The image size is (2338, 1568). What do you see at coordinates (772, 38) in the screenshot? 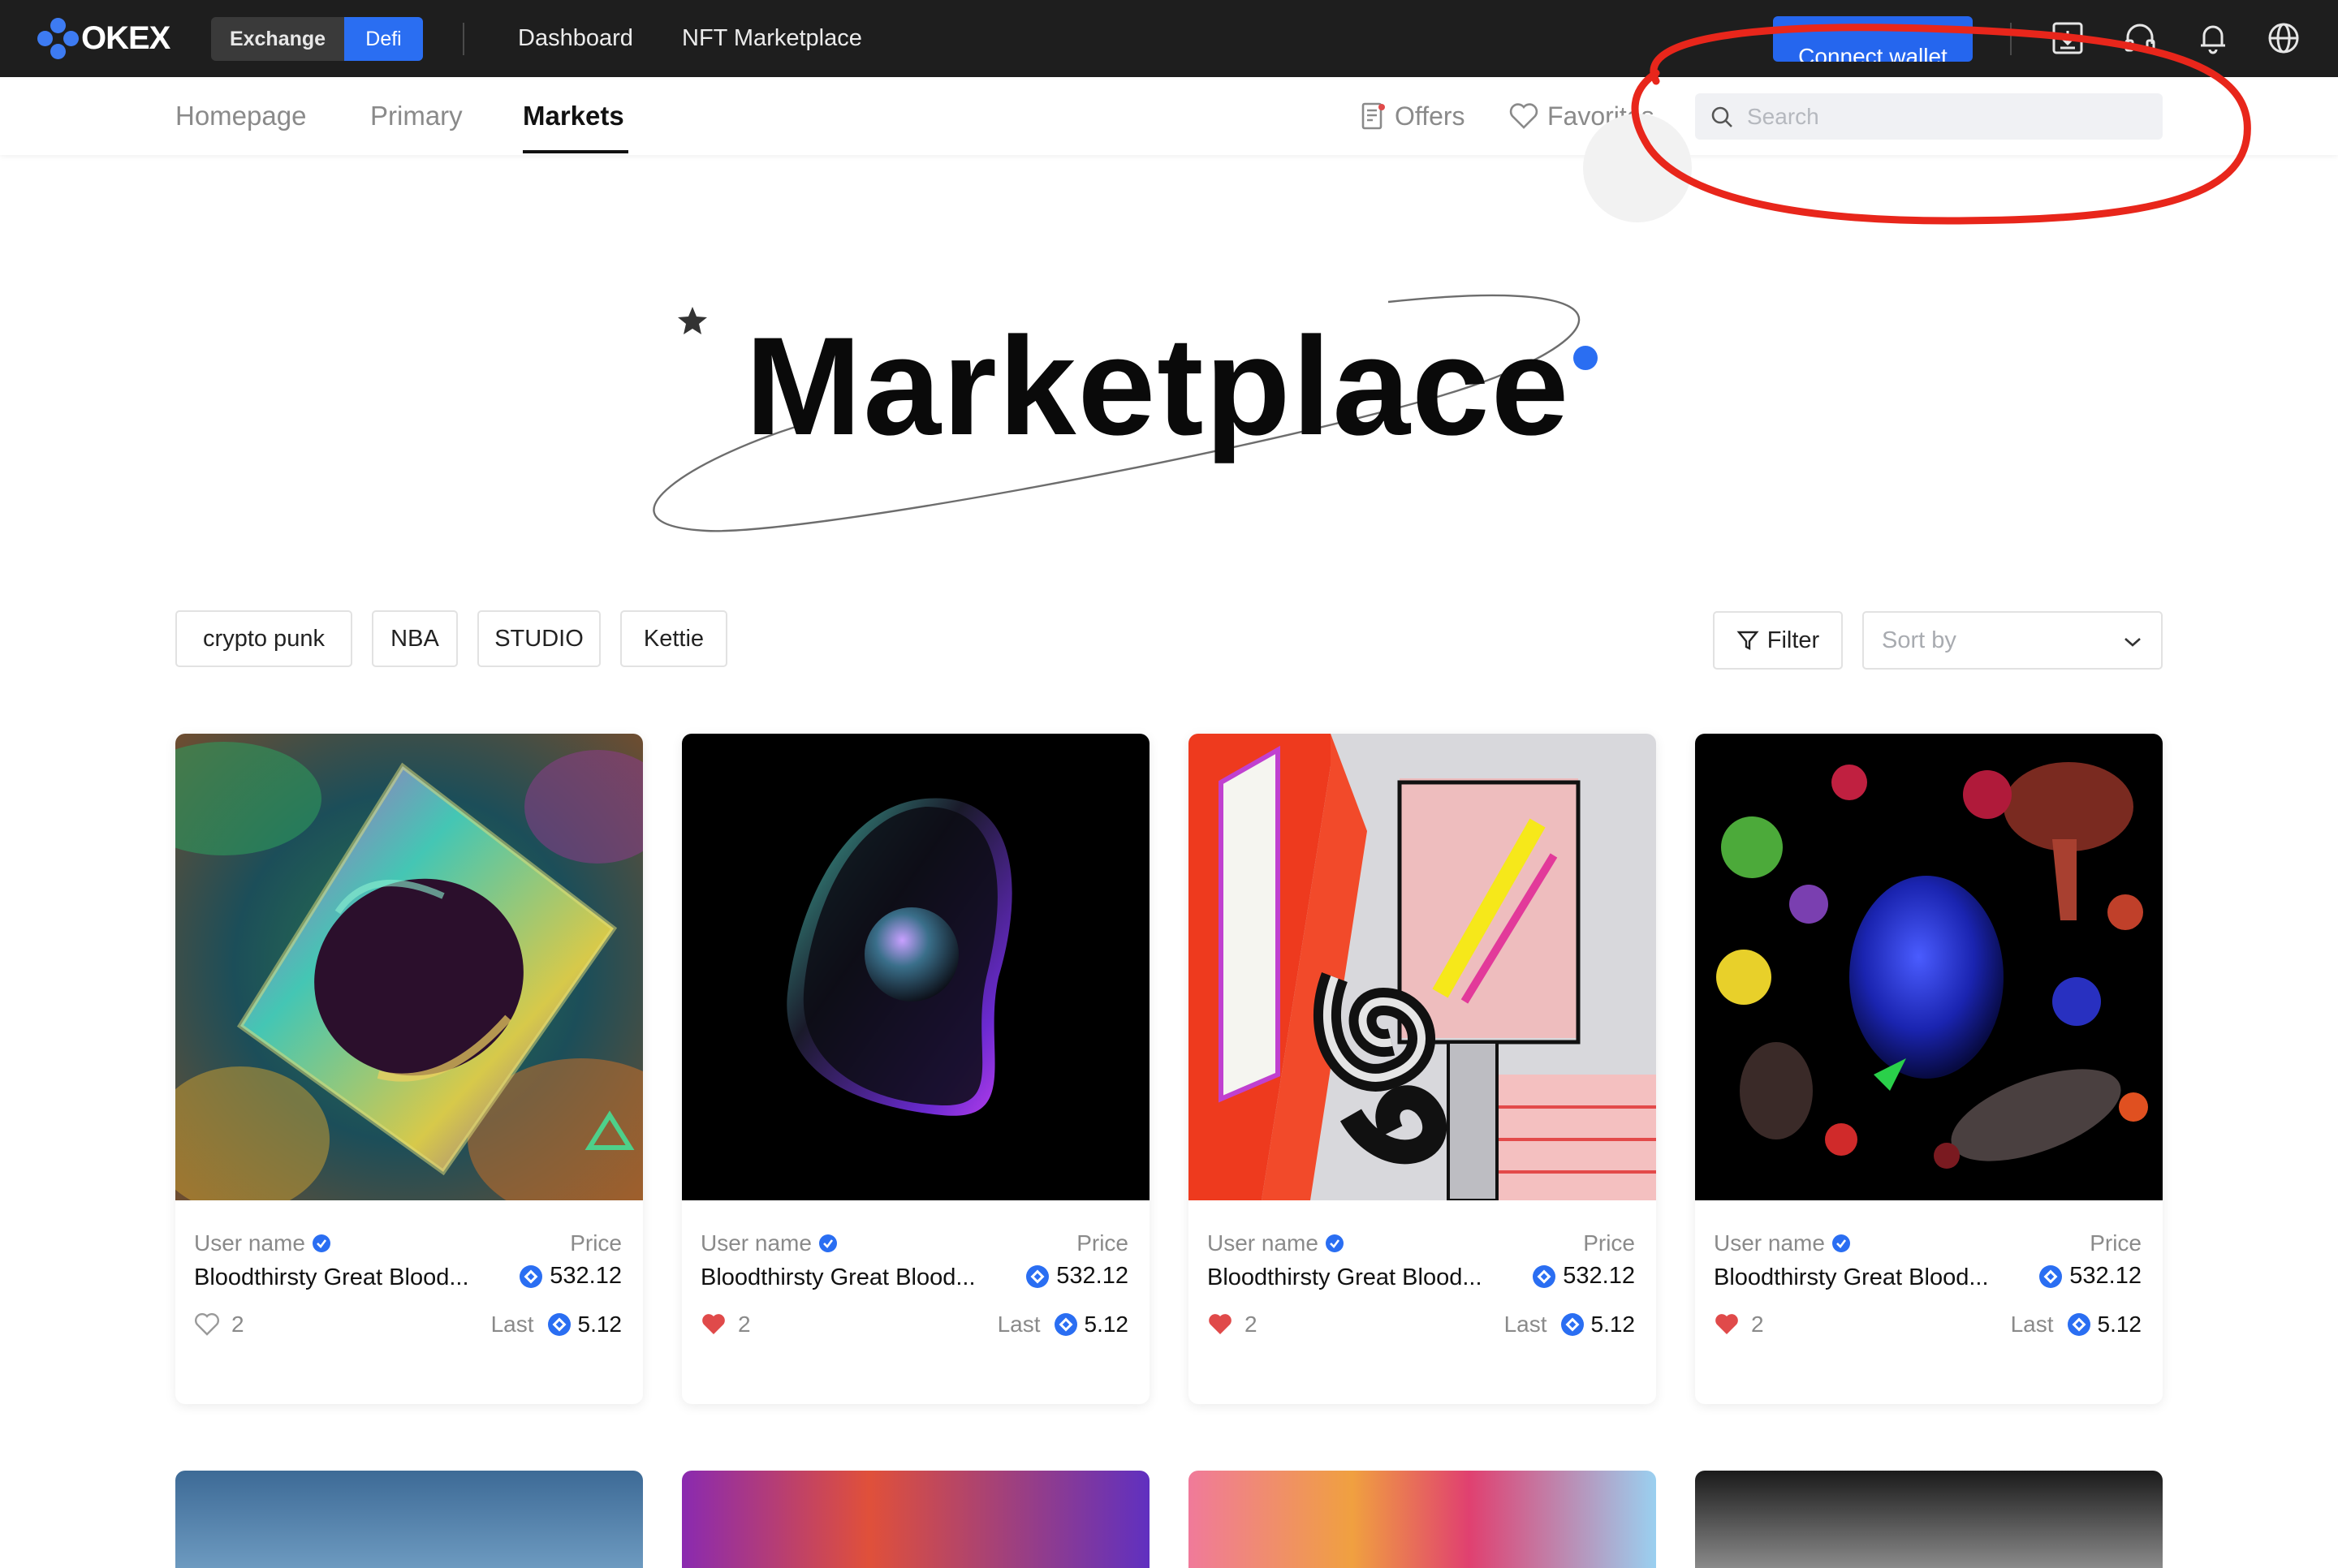
I see `nav-nft-marketplace: NFT Marketplace` at bounding box center [772, 38].